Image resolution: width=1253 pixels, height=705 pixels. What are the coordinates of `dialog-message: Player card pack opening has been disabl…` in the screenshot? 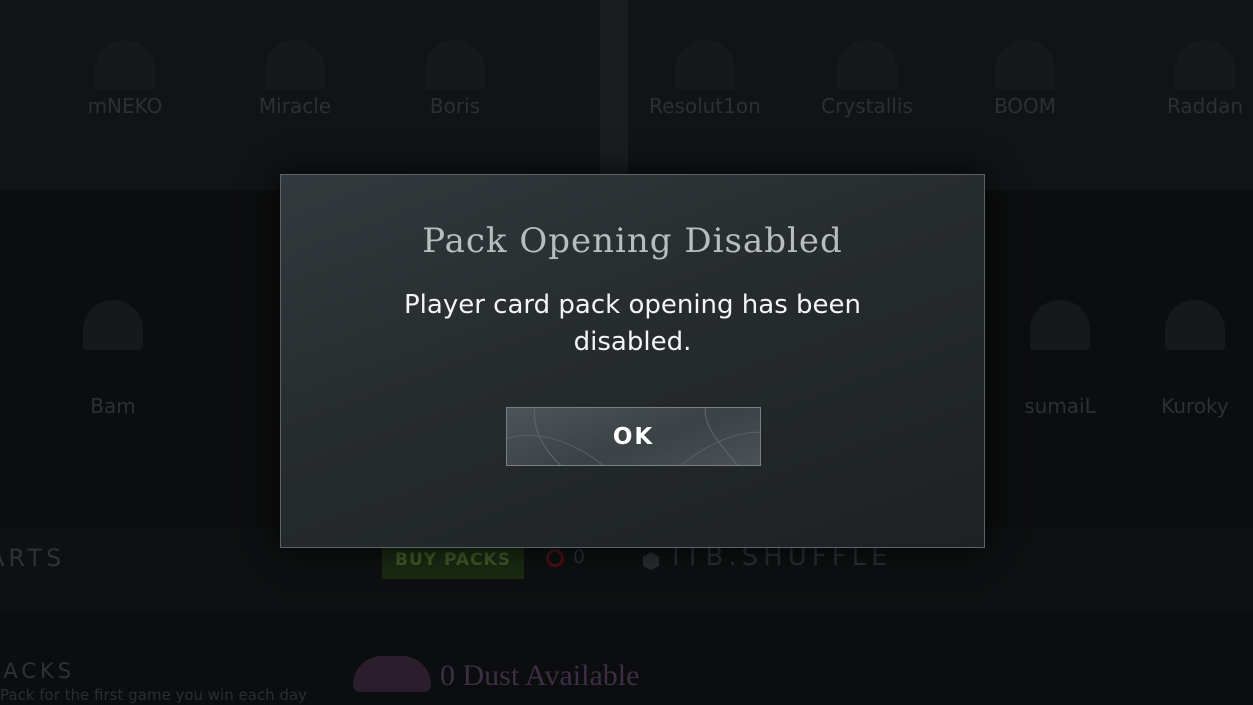 It's located at (632, 323).